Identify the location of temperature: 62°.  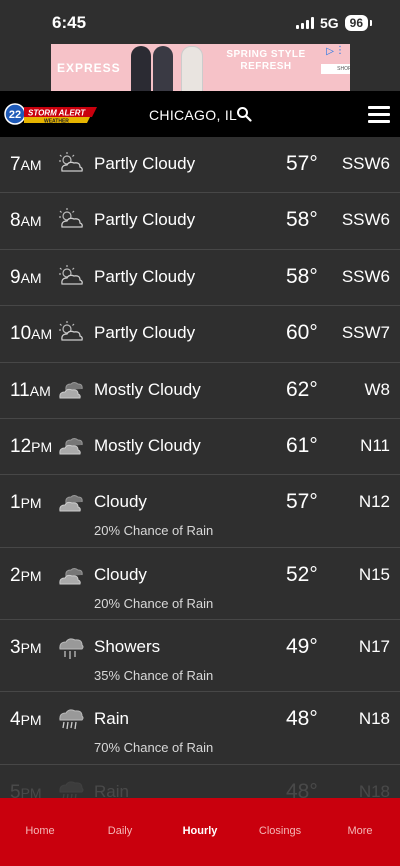
(302, 389).